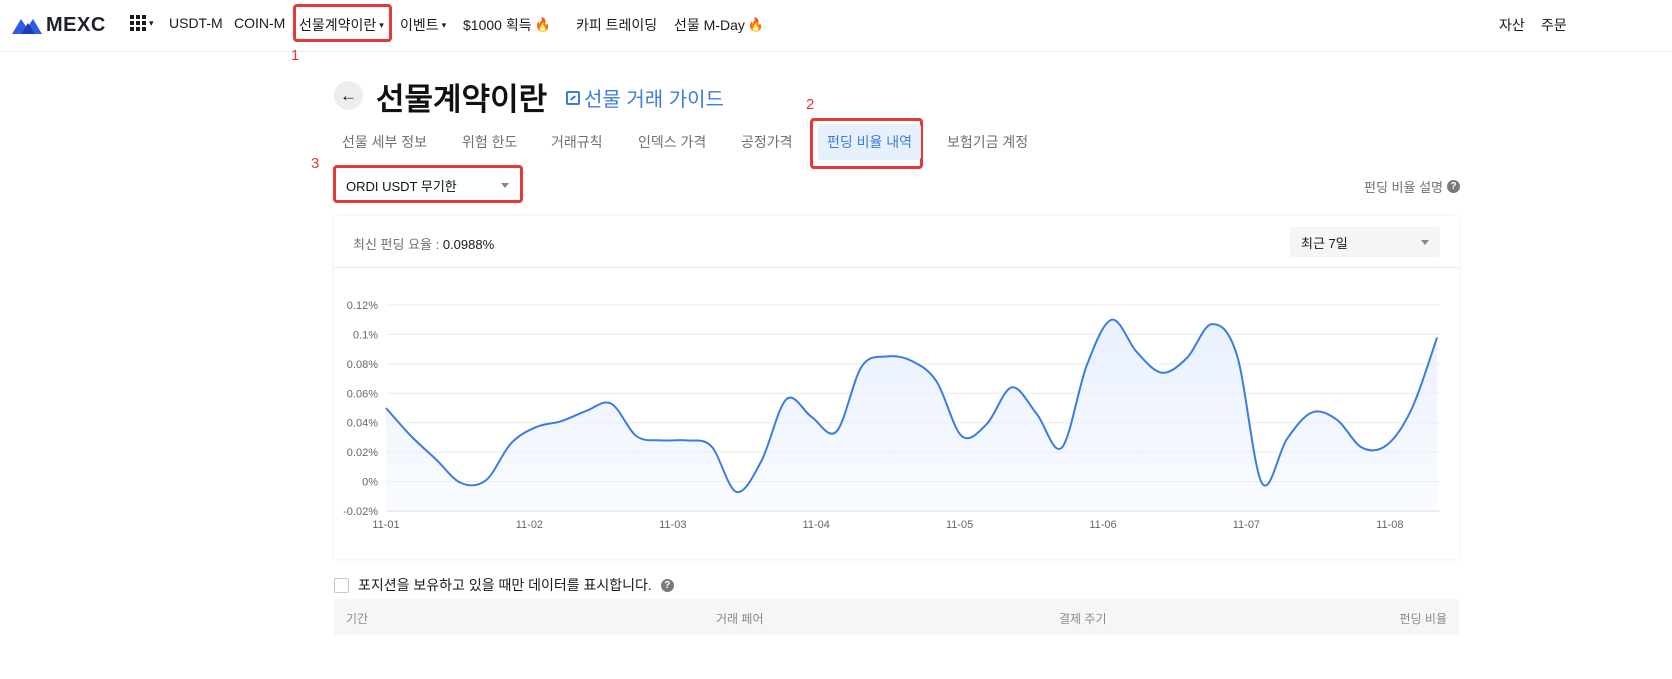 The image size is (1672, 679). What do you see at coordinates (497, 25) in the screenshot?
I see `nav-earn-1000-label: $1000 획득` at bounding box center [497, 25].